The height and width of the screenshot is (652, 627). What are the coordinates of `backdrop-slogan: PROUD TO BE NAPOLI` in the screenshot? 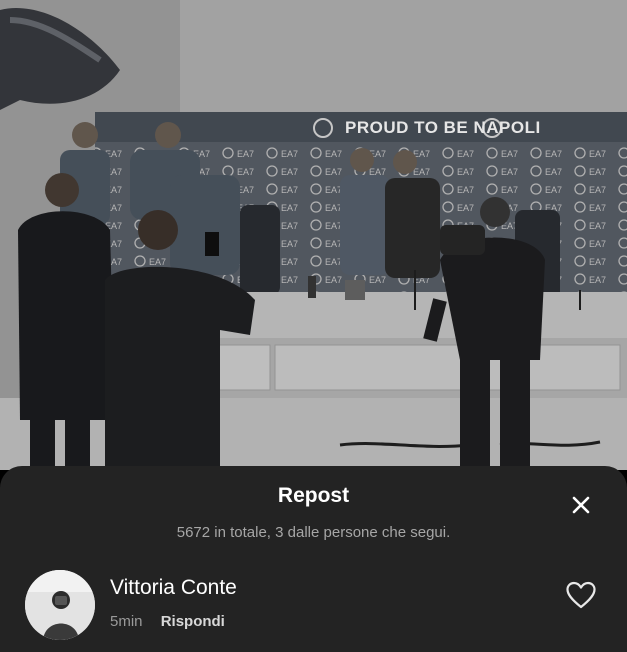 It's located at (443, 127).